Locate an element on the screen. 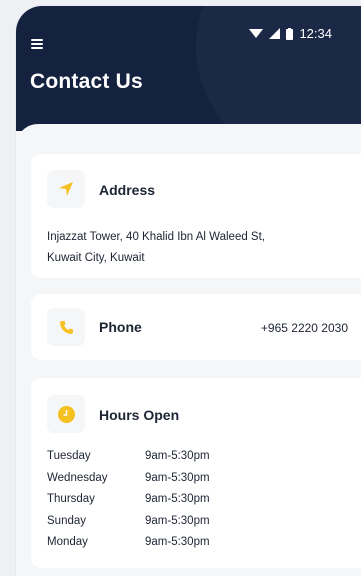  address-line-2: Kuwait City, Kuwait is located at coordinates (96, 258).